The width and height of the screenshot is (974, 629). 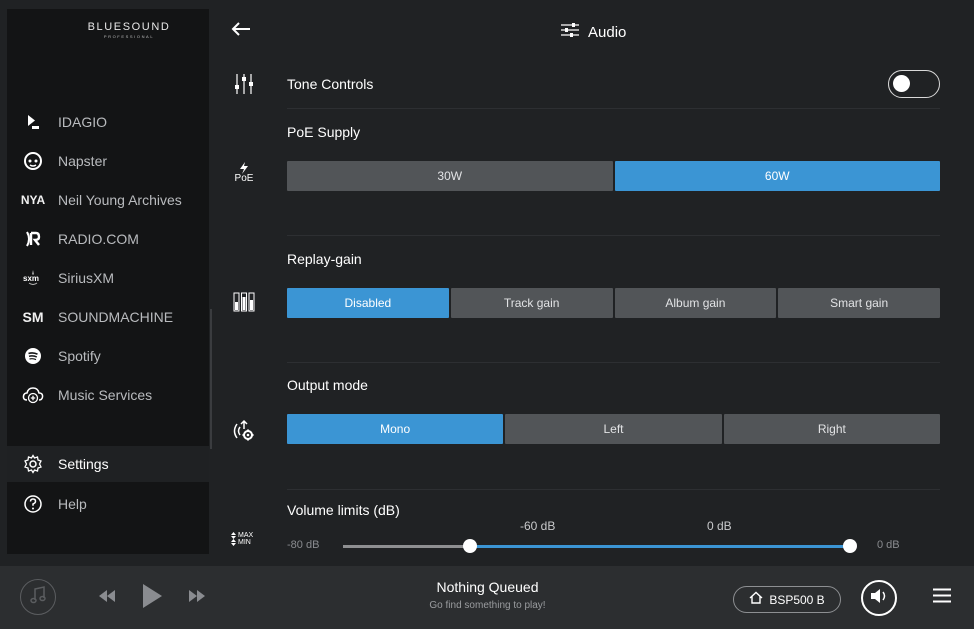 What do you see at coordinates (570, 32) in the screenshot?
I see `sliders-icon` at bounding box center [570, 32].